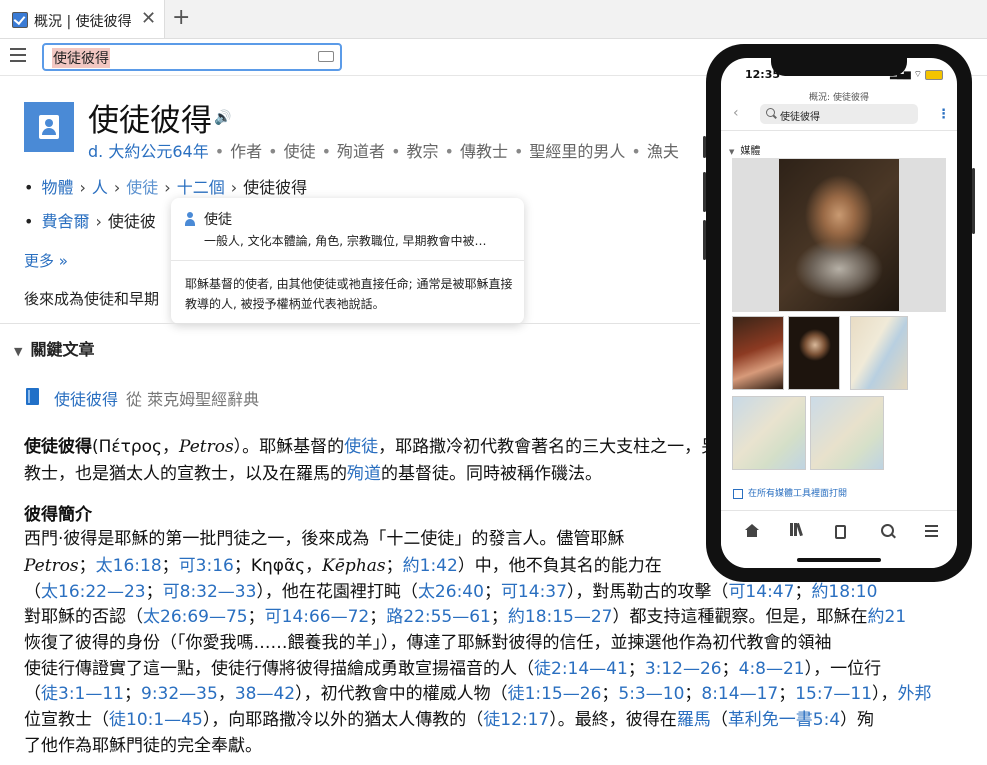 This screenshot has width=987, height=765. Describe the element at coordinates (772, 669) in the screenshot. I see `scripture-link: 4:8—21` at that location.